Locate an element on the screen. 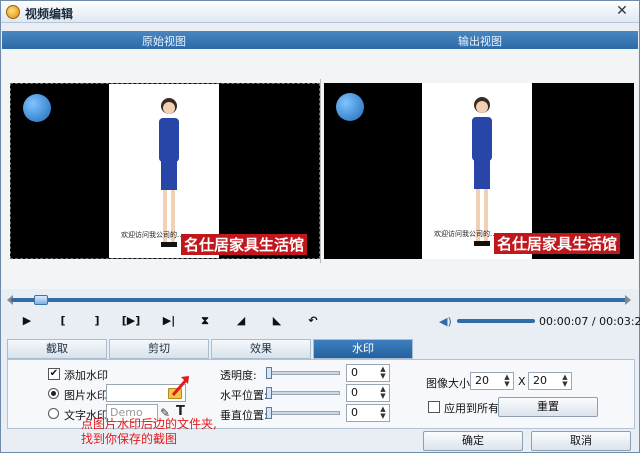 The image size is (640, 453). app-icon is located at coordinates (13, 12).